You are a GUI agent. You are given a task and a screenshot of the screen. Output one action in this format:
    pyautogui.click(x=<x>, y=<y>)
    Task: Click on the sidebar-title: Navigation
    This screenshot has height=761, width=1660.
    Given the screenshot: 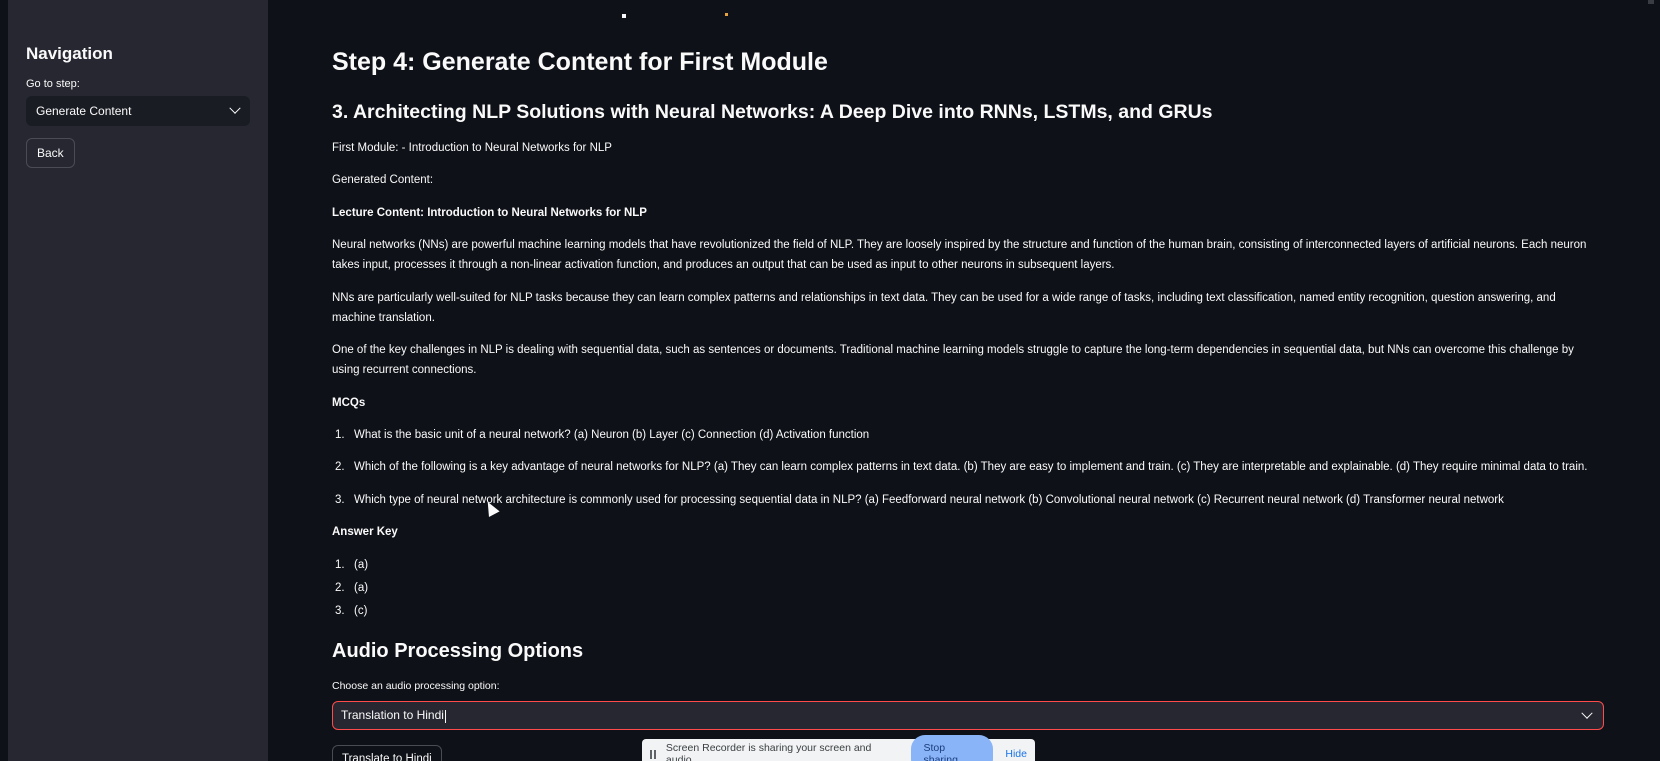 What is the action you would take?
    pyautogui.click(x=69, y=53)
    